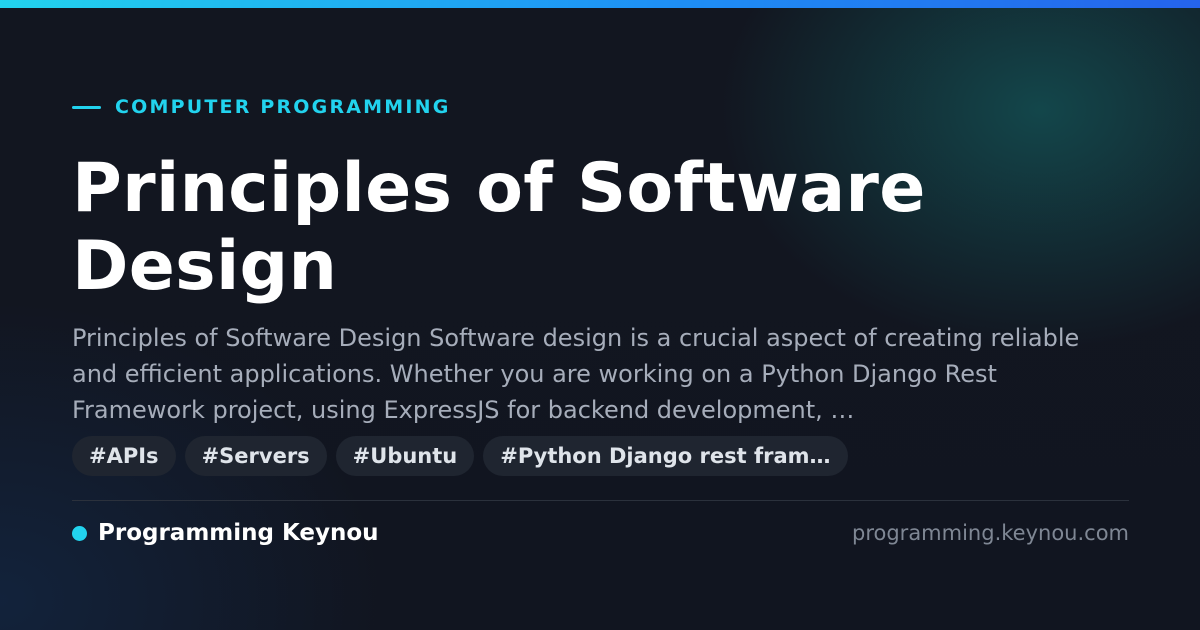  Describe the element at coordinates (283, 107) in the screenshot. I see `category-label: COMPUTER PROGRAMMING` at that location.